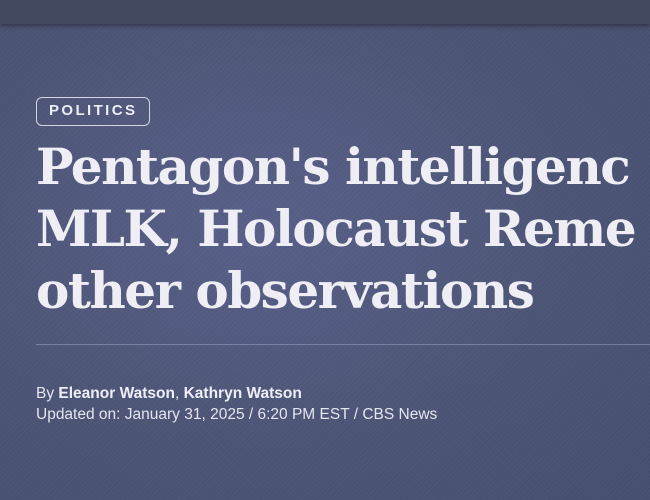 This screenshot has height=500, width=650. Describe the element at coordinates (333, 166) in the screenshot. I see `headline-line: Pentagon's intelligenc` at that location.